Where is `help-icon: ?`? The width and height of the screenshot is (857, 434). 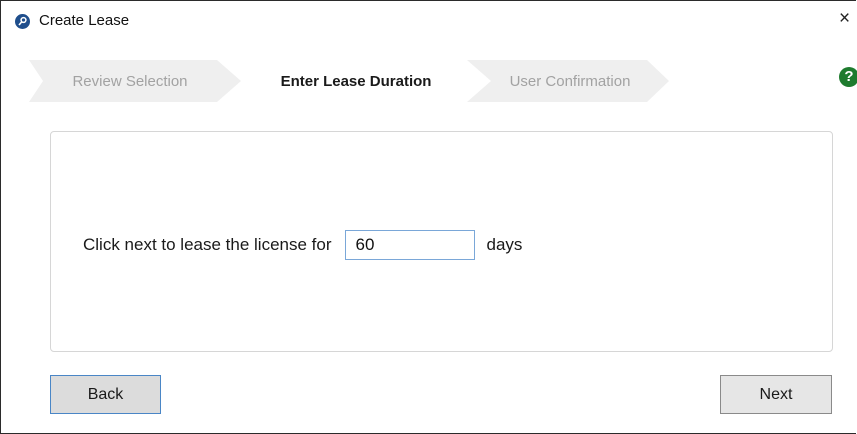
help-icon: ? is located at coordinates (848, 77).